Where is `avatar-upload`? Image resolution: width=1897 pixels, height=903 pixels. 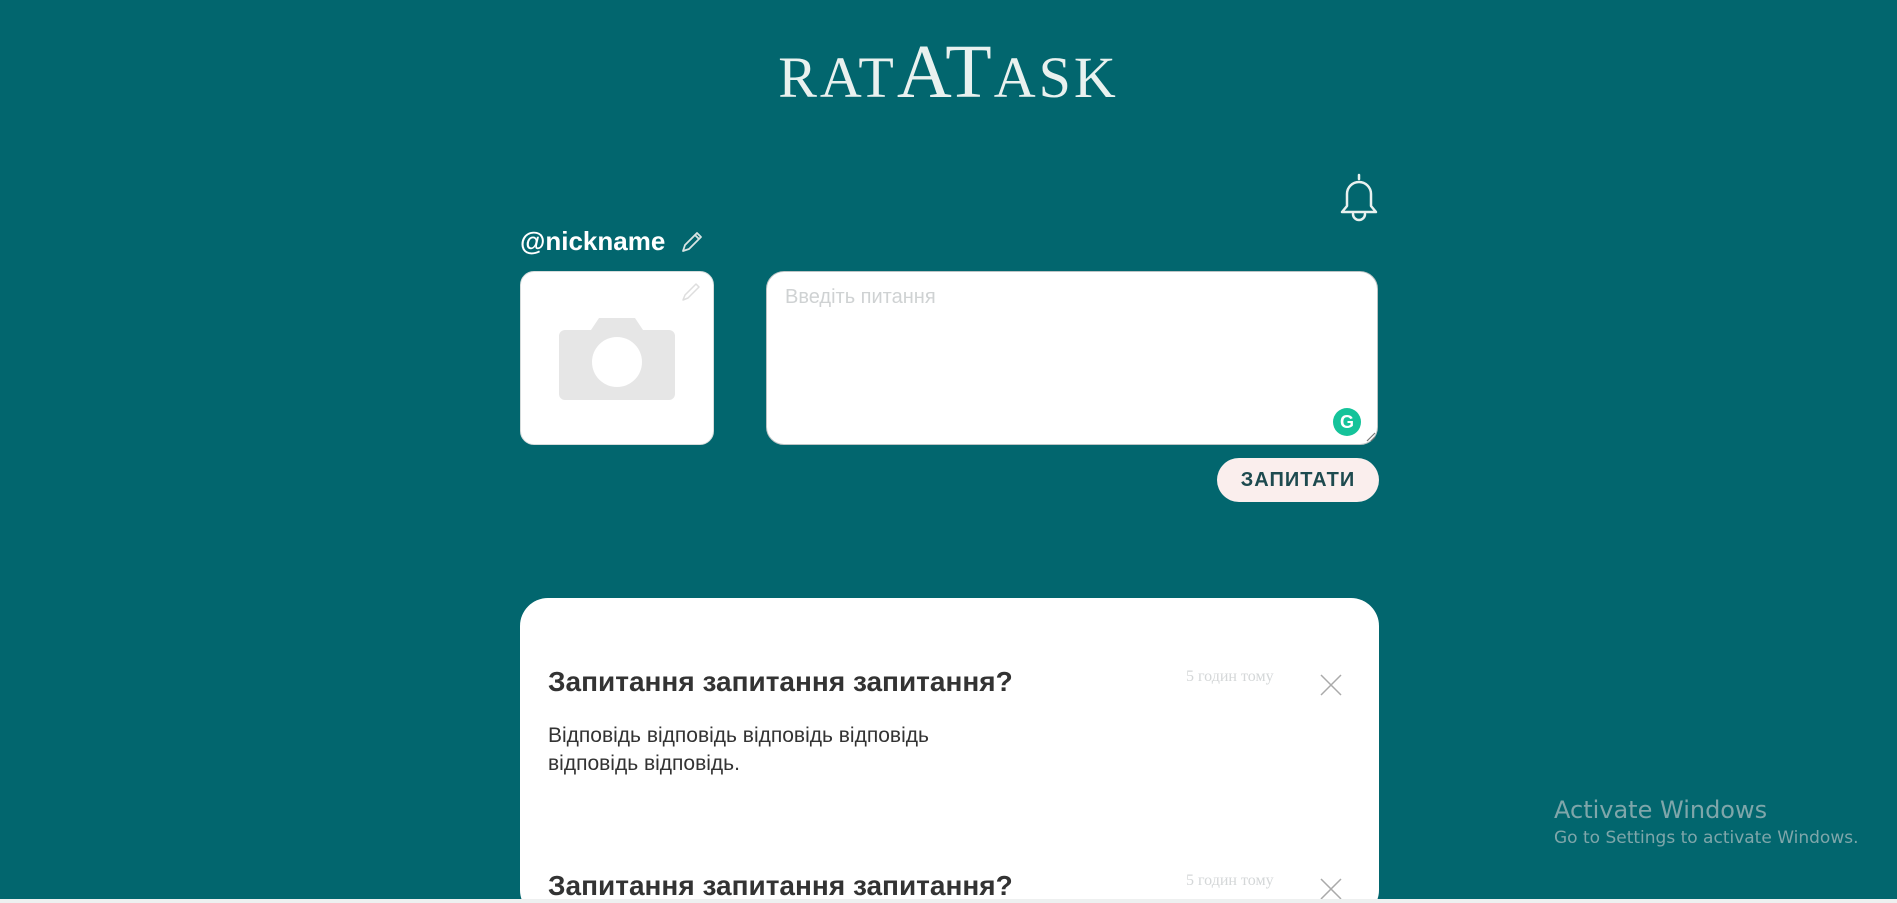 avatar-upload is located at coordinates (617, 358).